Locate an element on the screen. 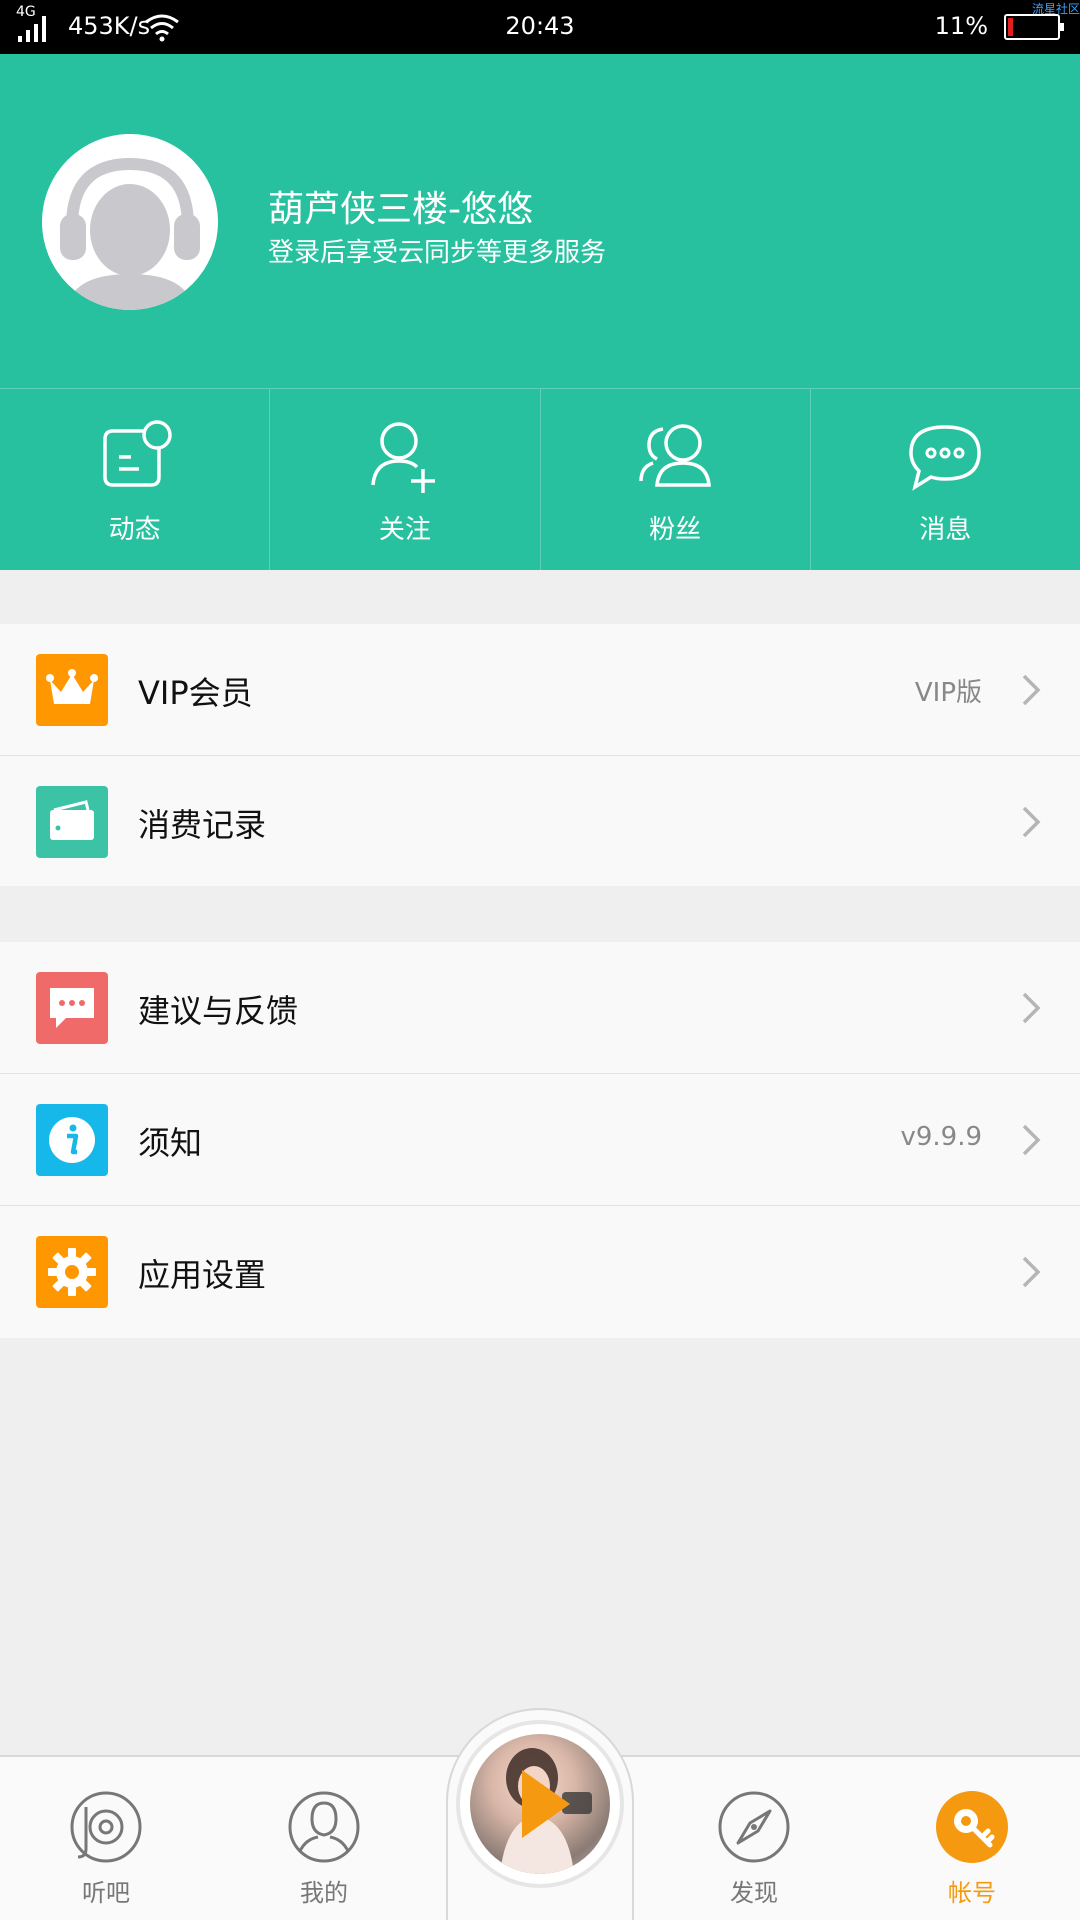  vip-label: VIP会员 is located at coordinates (195, 693).